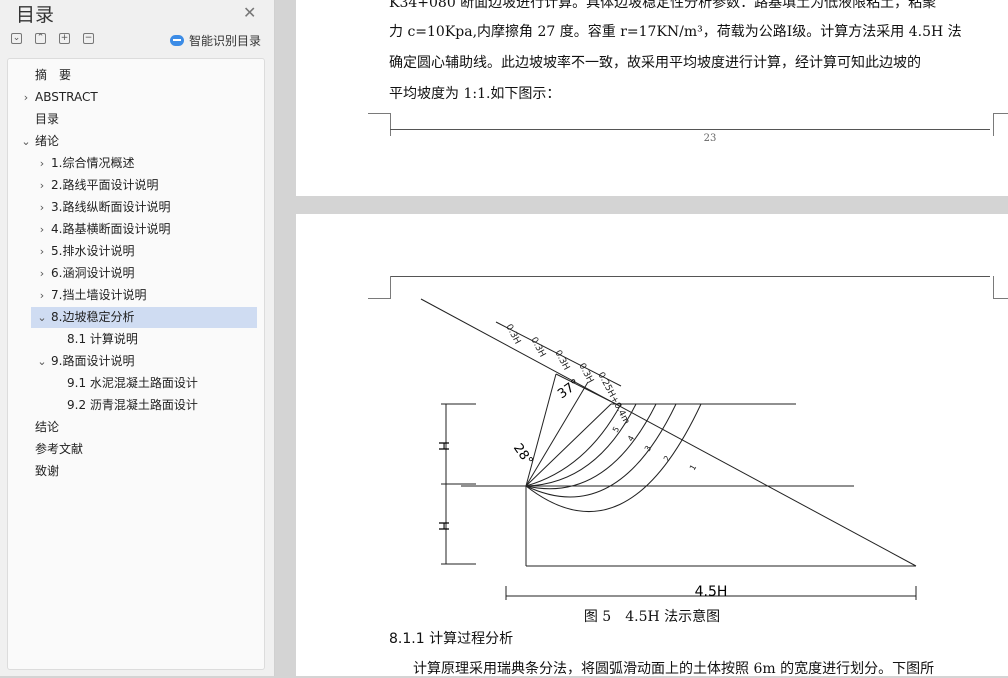  What do you see at coordinates (652, 617) in the screenshot?
I see `figure-caption: 图 5 4.5H 法示意图` at bounding box center [652, 617].